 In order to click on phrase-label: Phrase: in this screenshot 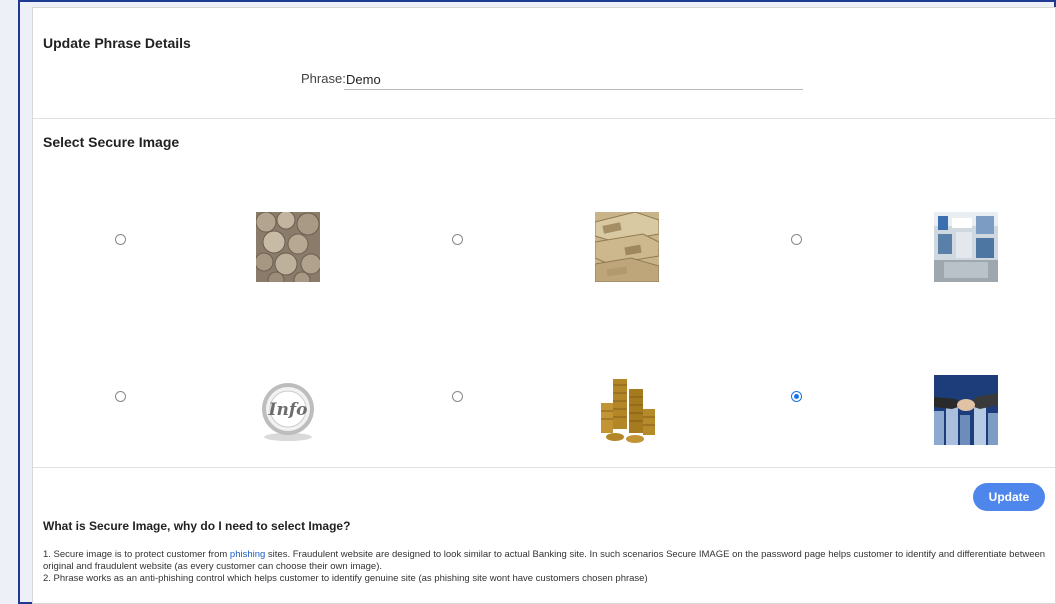, I will do `click(323, 78)`.